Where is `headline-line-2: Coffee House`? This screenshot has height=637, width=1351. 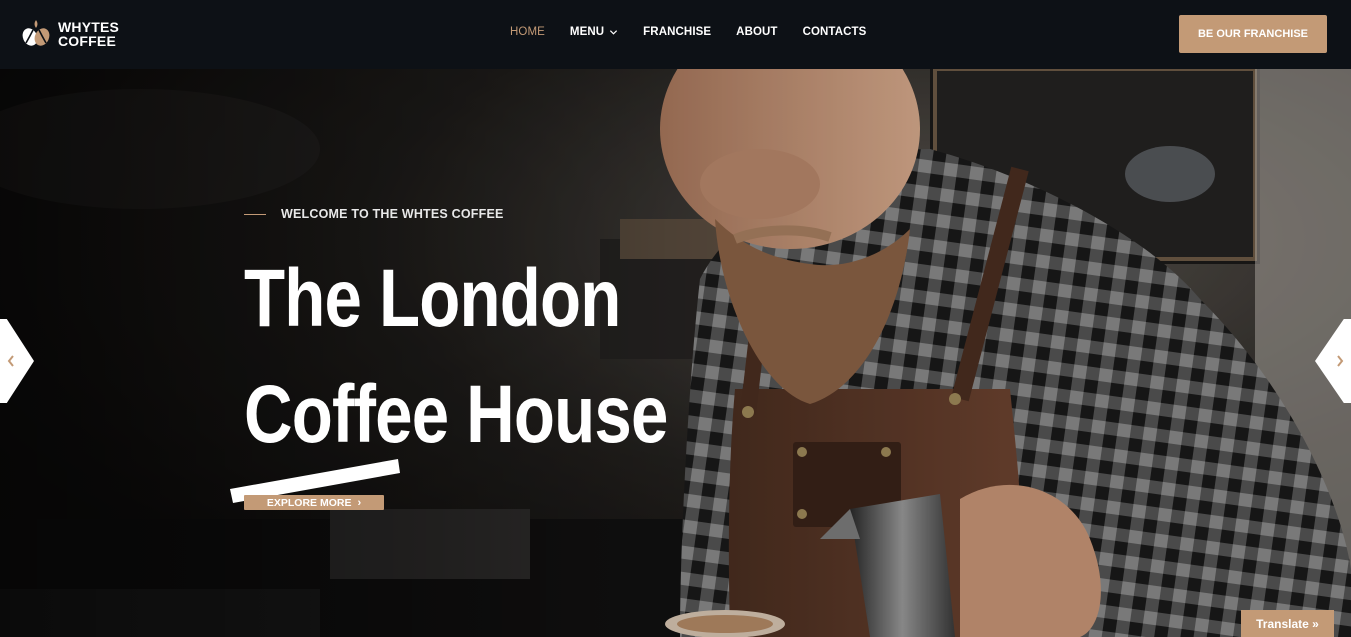 headline-line-2: Coffee House is located at coordinates (456, 414).